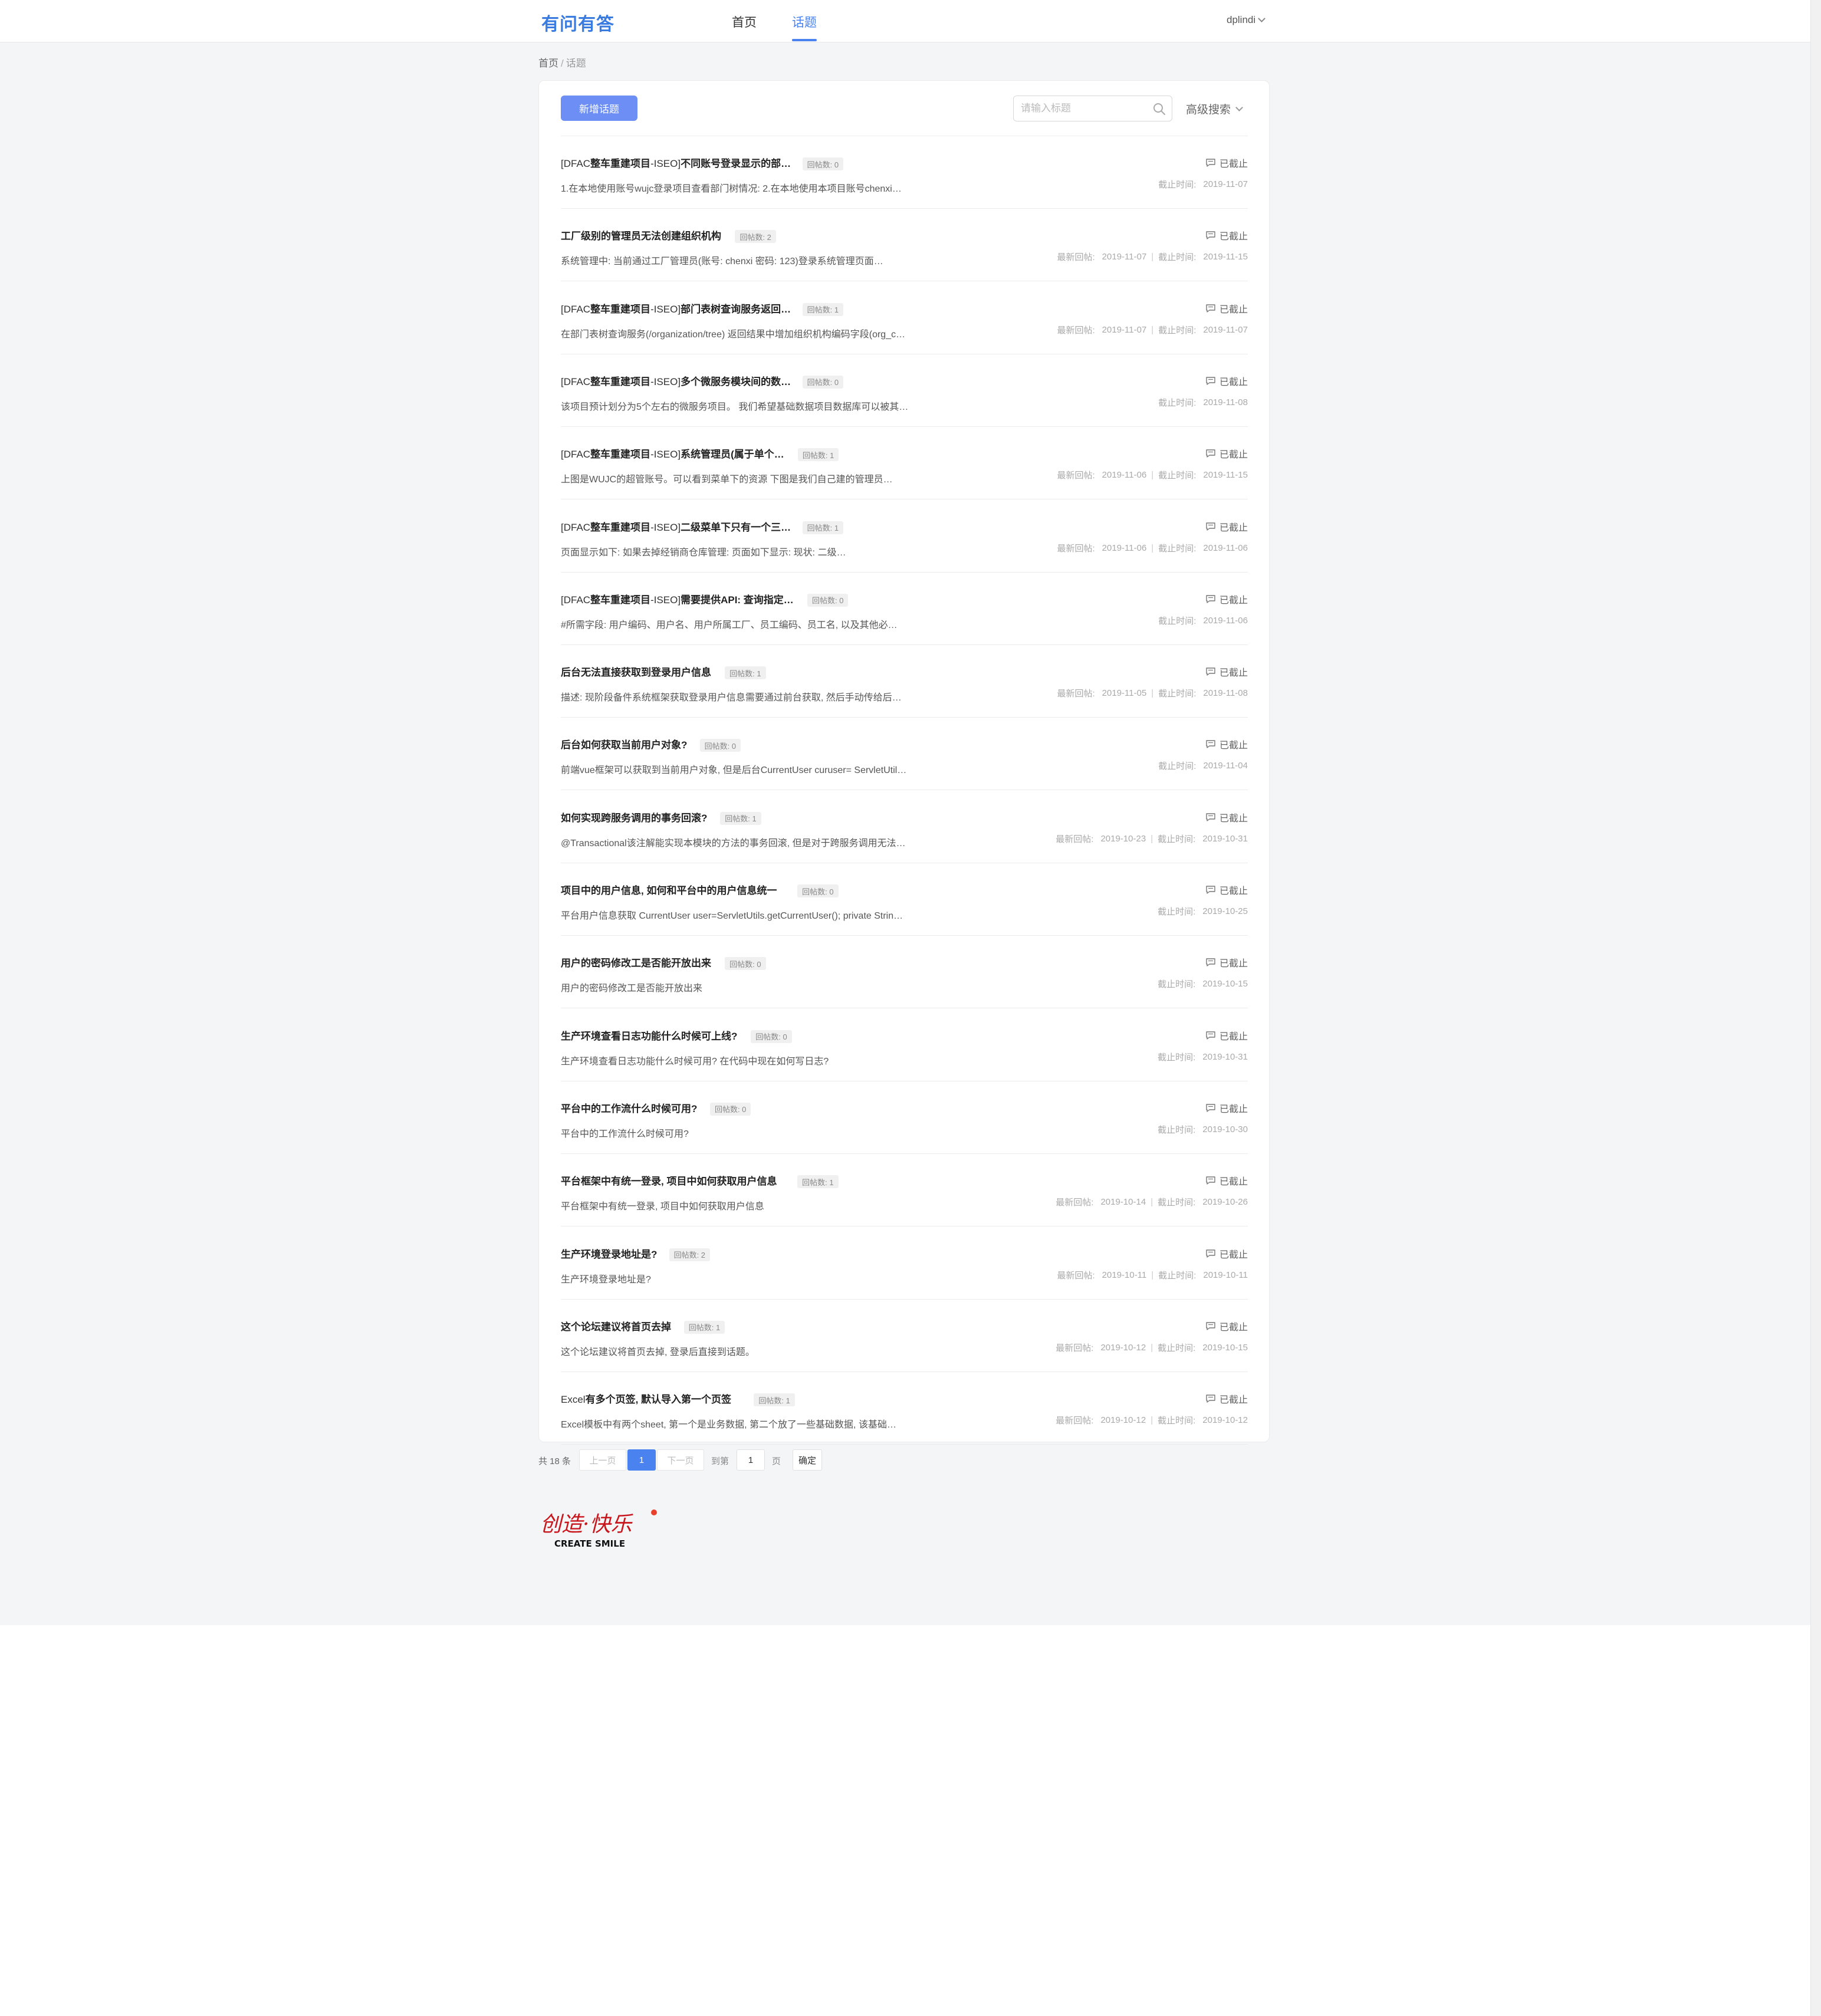  What do you see at coordinates (577, 22) in the screenshot?
I see `site-logo: 有问有答` at bounding box center [577, 22].